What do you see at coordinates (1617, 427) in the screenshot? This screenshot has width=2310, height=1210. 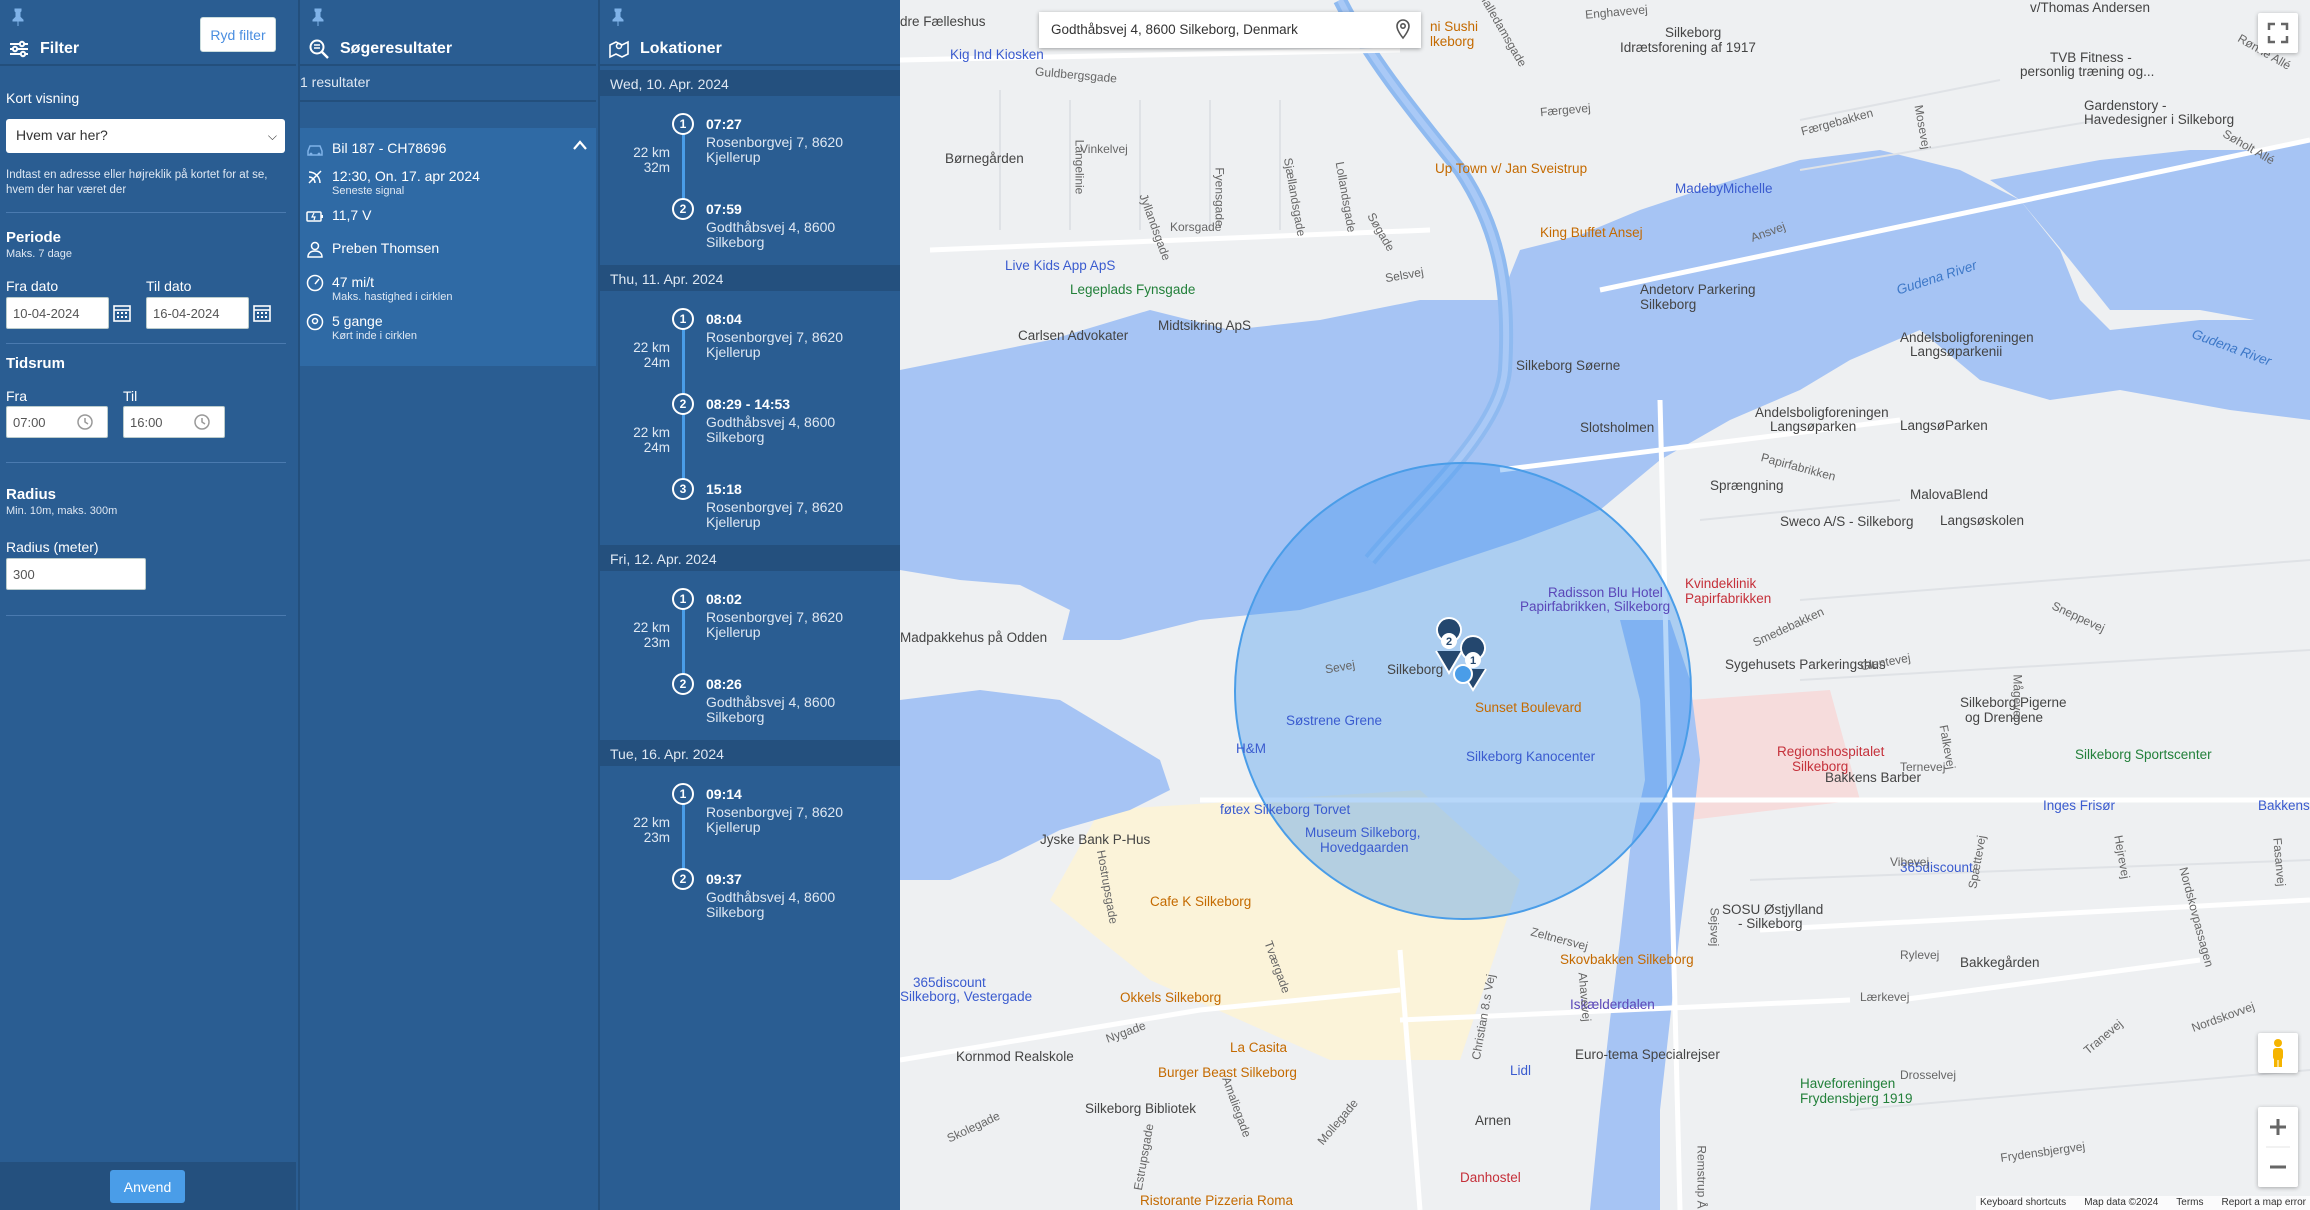 I see `place-label: Slotsholmen` at bounding box center [1617, 427].